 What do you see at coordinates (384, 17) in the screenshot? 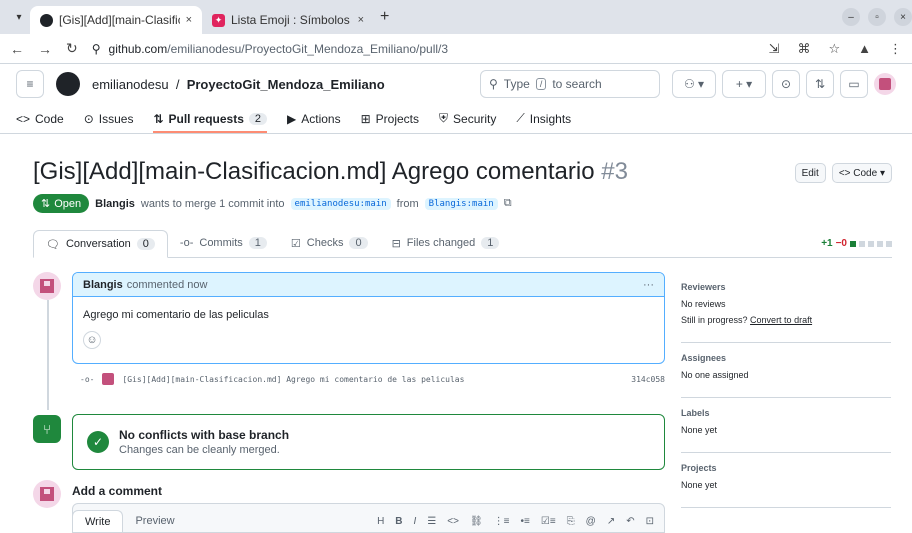
I see `new-tab-button: +` at bounding box center [384, 17].